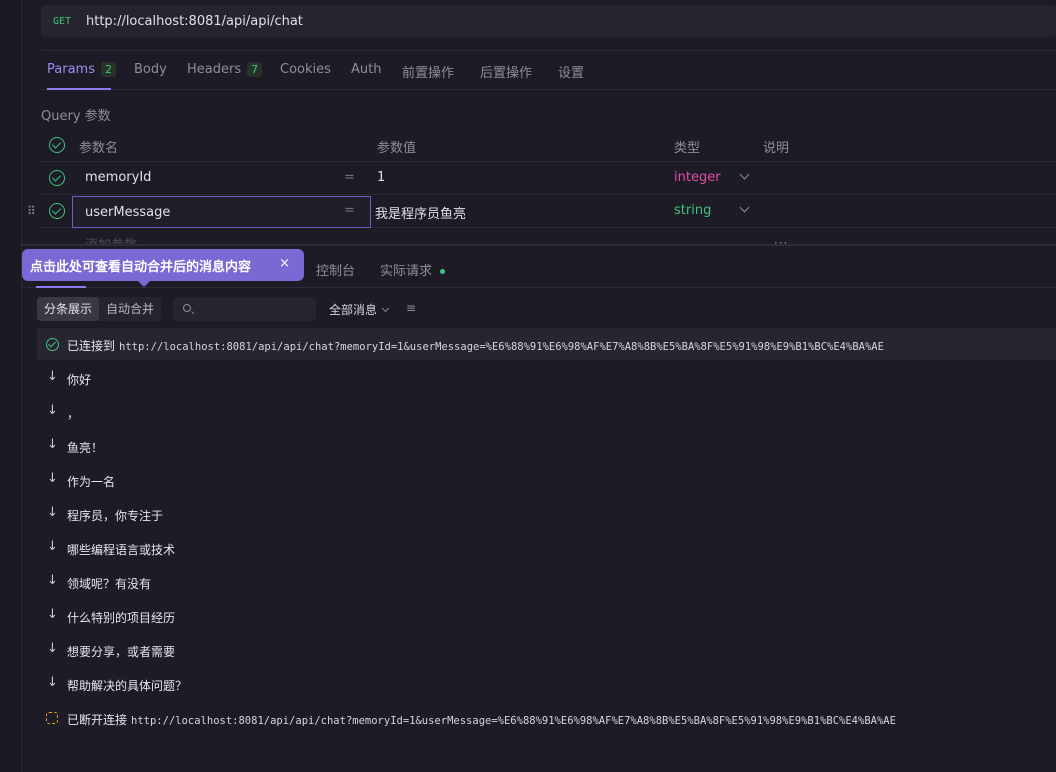  I want to click on message-text: ，, so click(73, 414).